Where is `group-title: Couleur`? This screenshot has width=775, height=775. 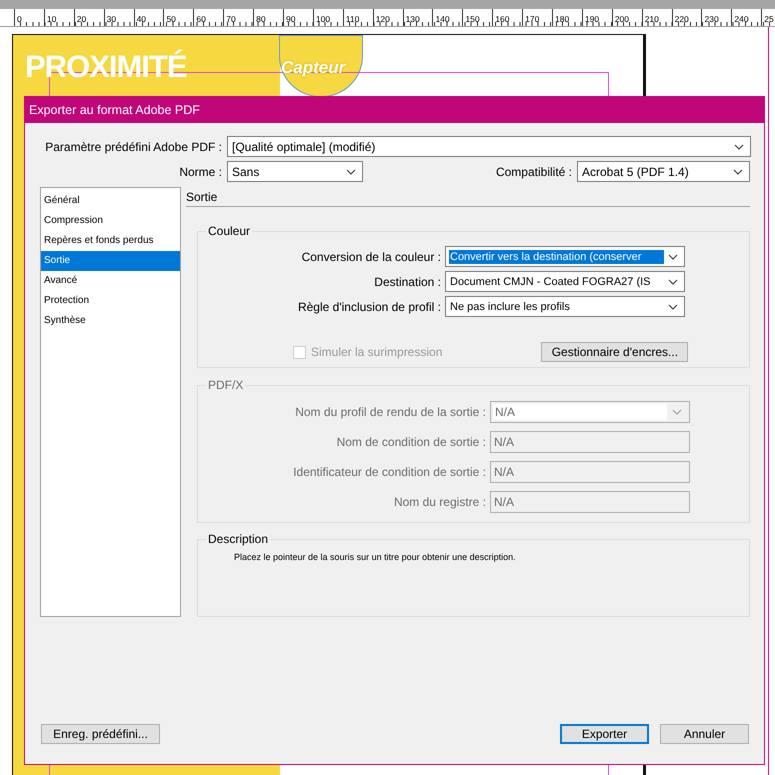 group-title: Couleur is located at coordinates (229, 231).